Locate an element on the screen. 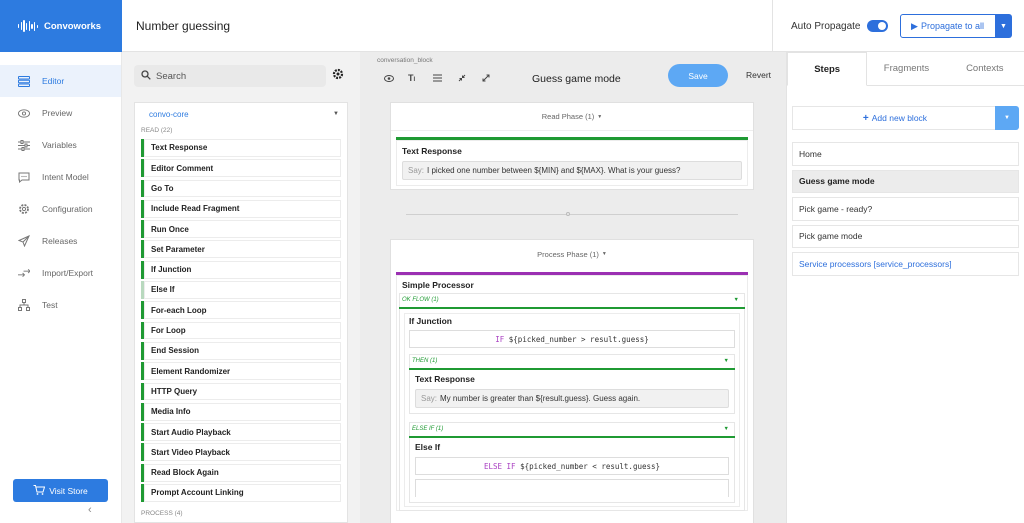  import-export-icon is located at coordinates (24, 273).